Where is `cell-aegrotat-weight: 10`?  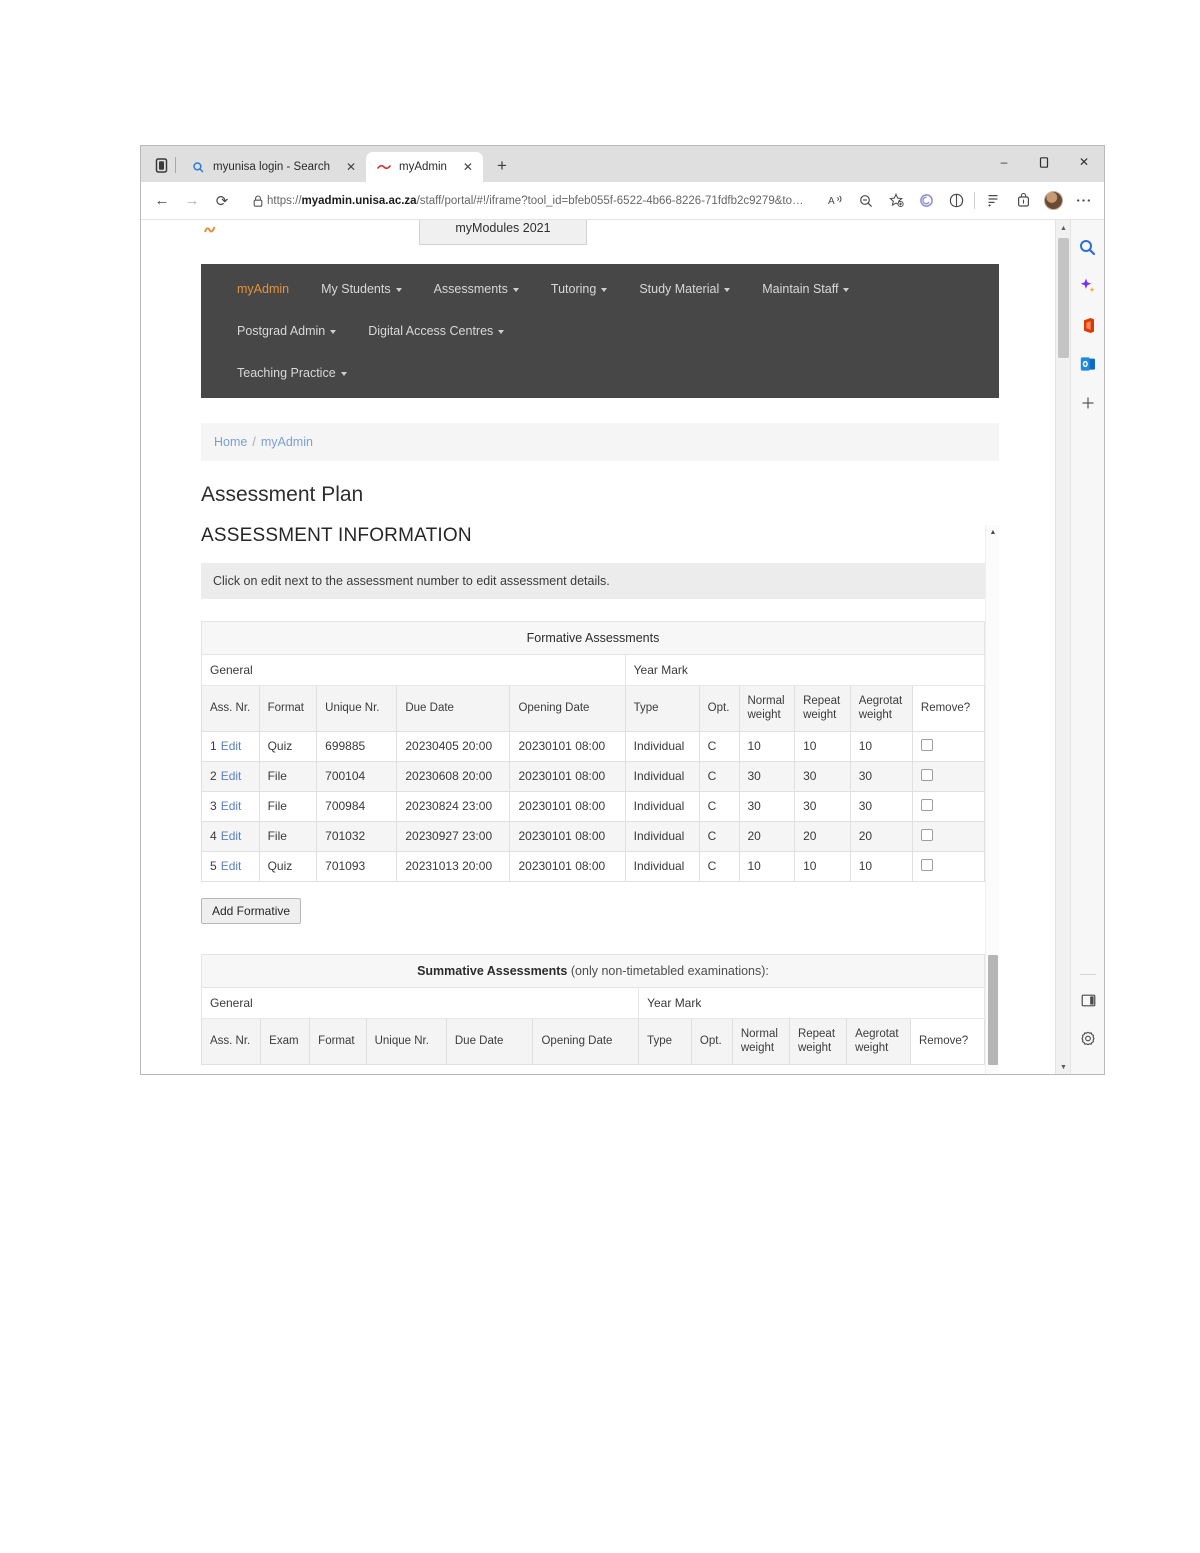 cell-aegrotat-weight: 10 is located at coordinates (881, 866).